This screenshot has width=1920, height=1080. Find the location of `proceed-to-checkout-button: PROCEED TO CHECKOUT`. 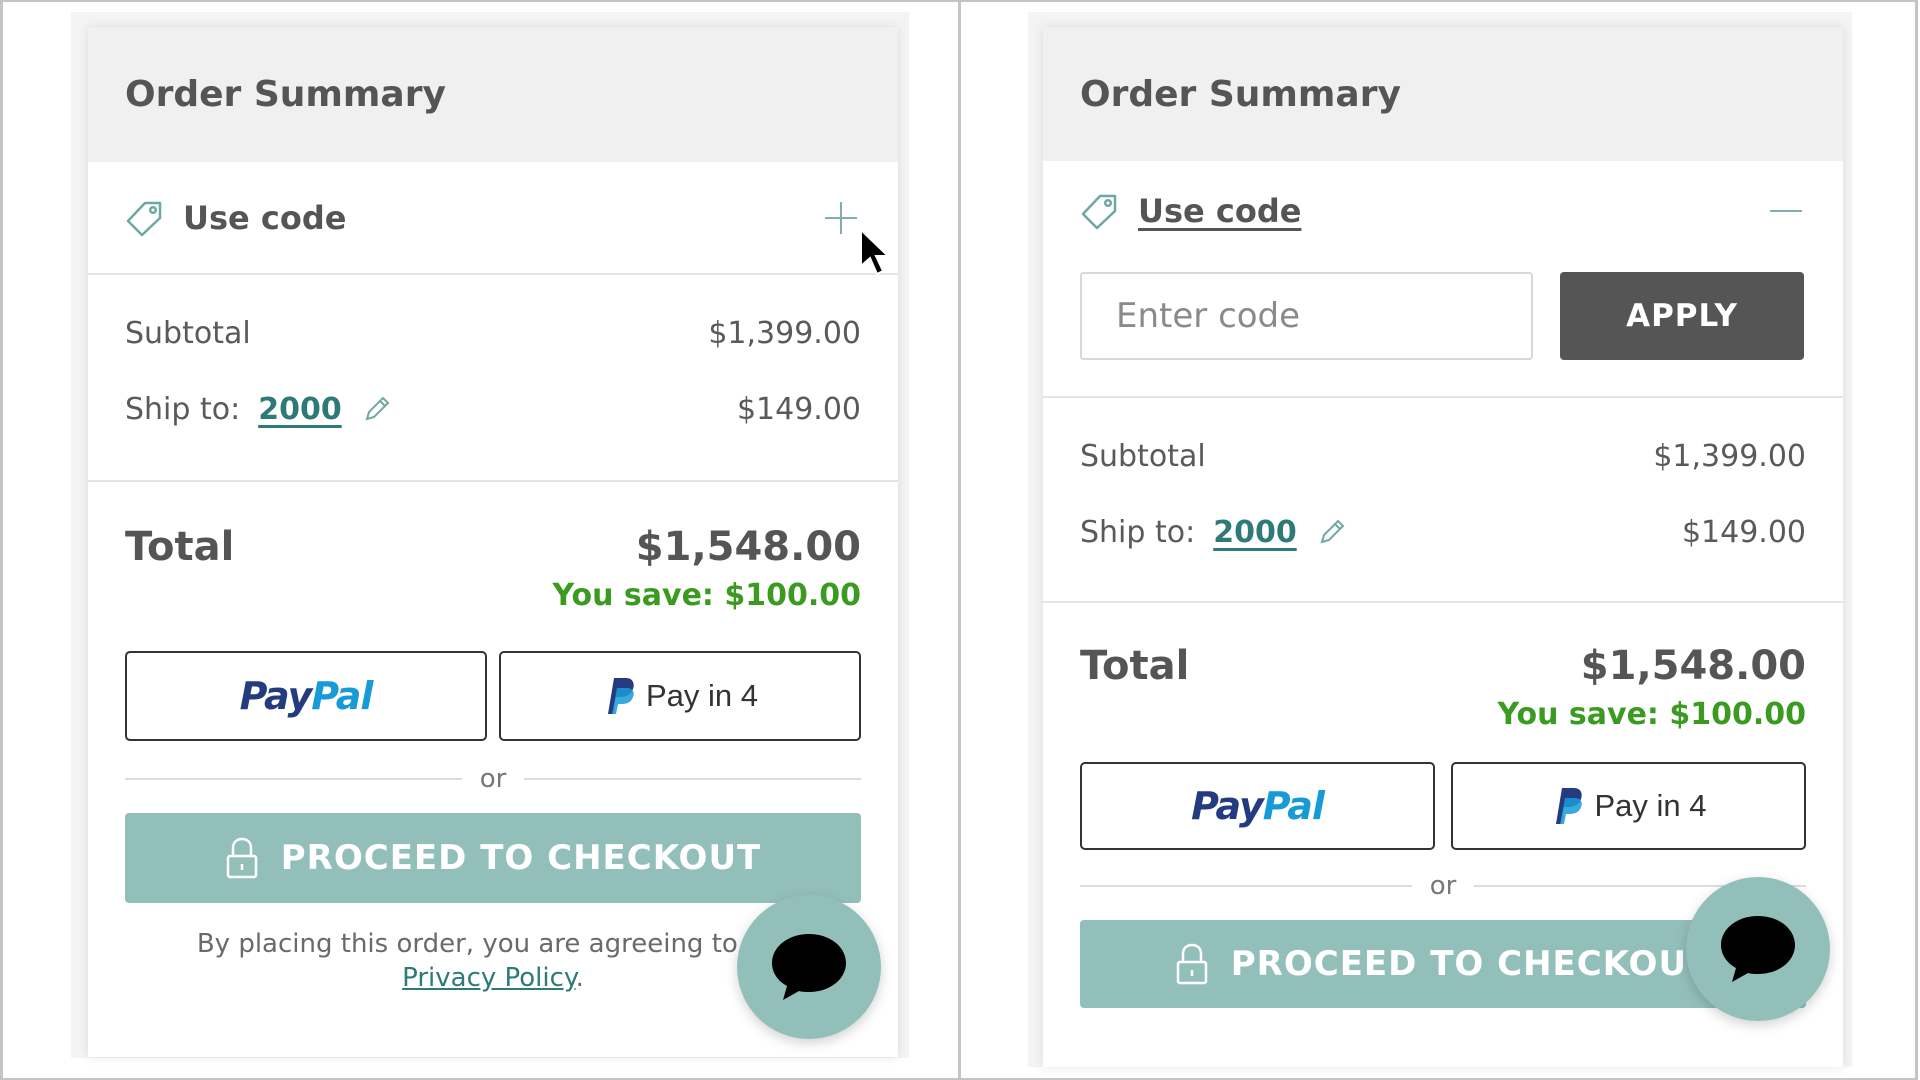

proceed-to-checkout-button: PROCEED TO CHECKOUT is located at coordinates (493, 858).